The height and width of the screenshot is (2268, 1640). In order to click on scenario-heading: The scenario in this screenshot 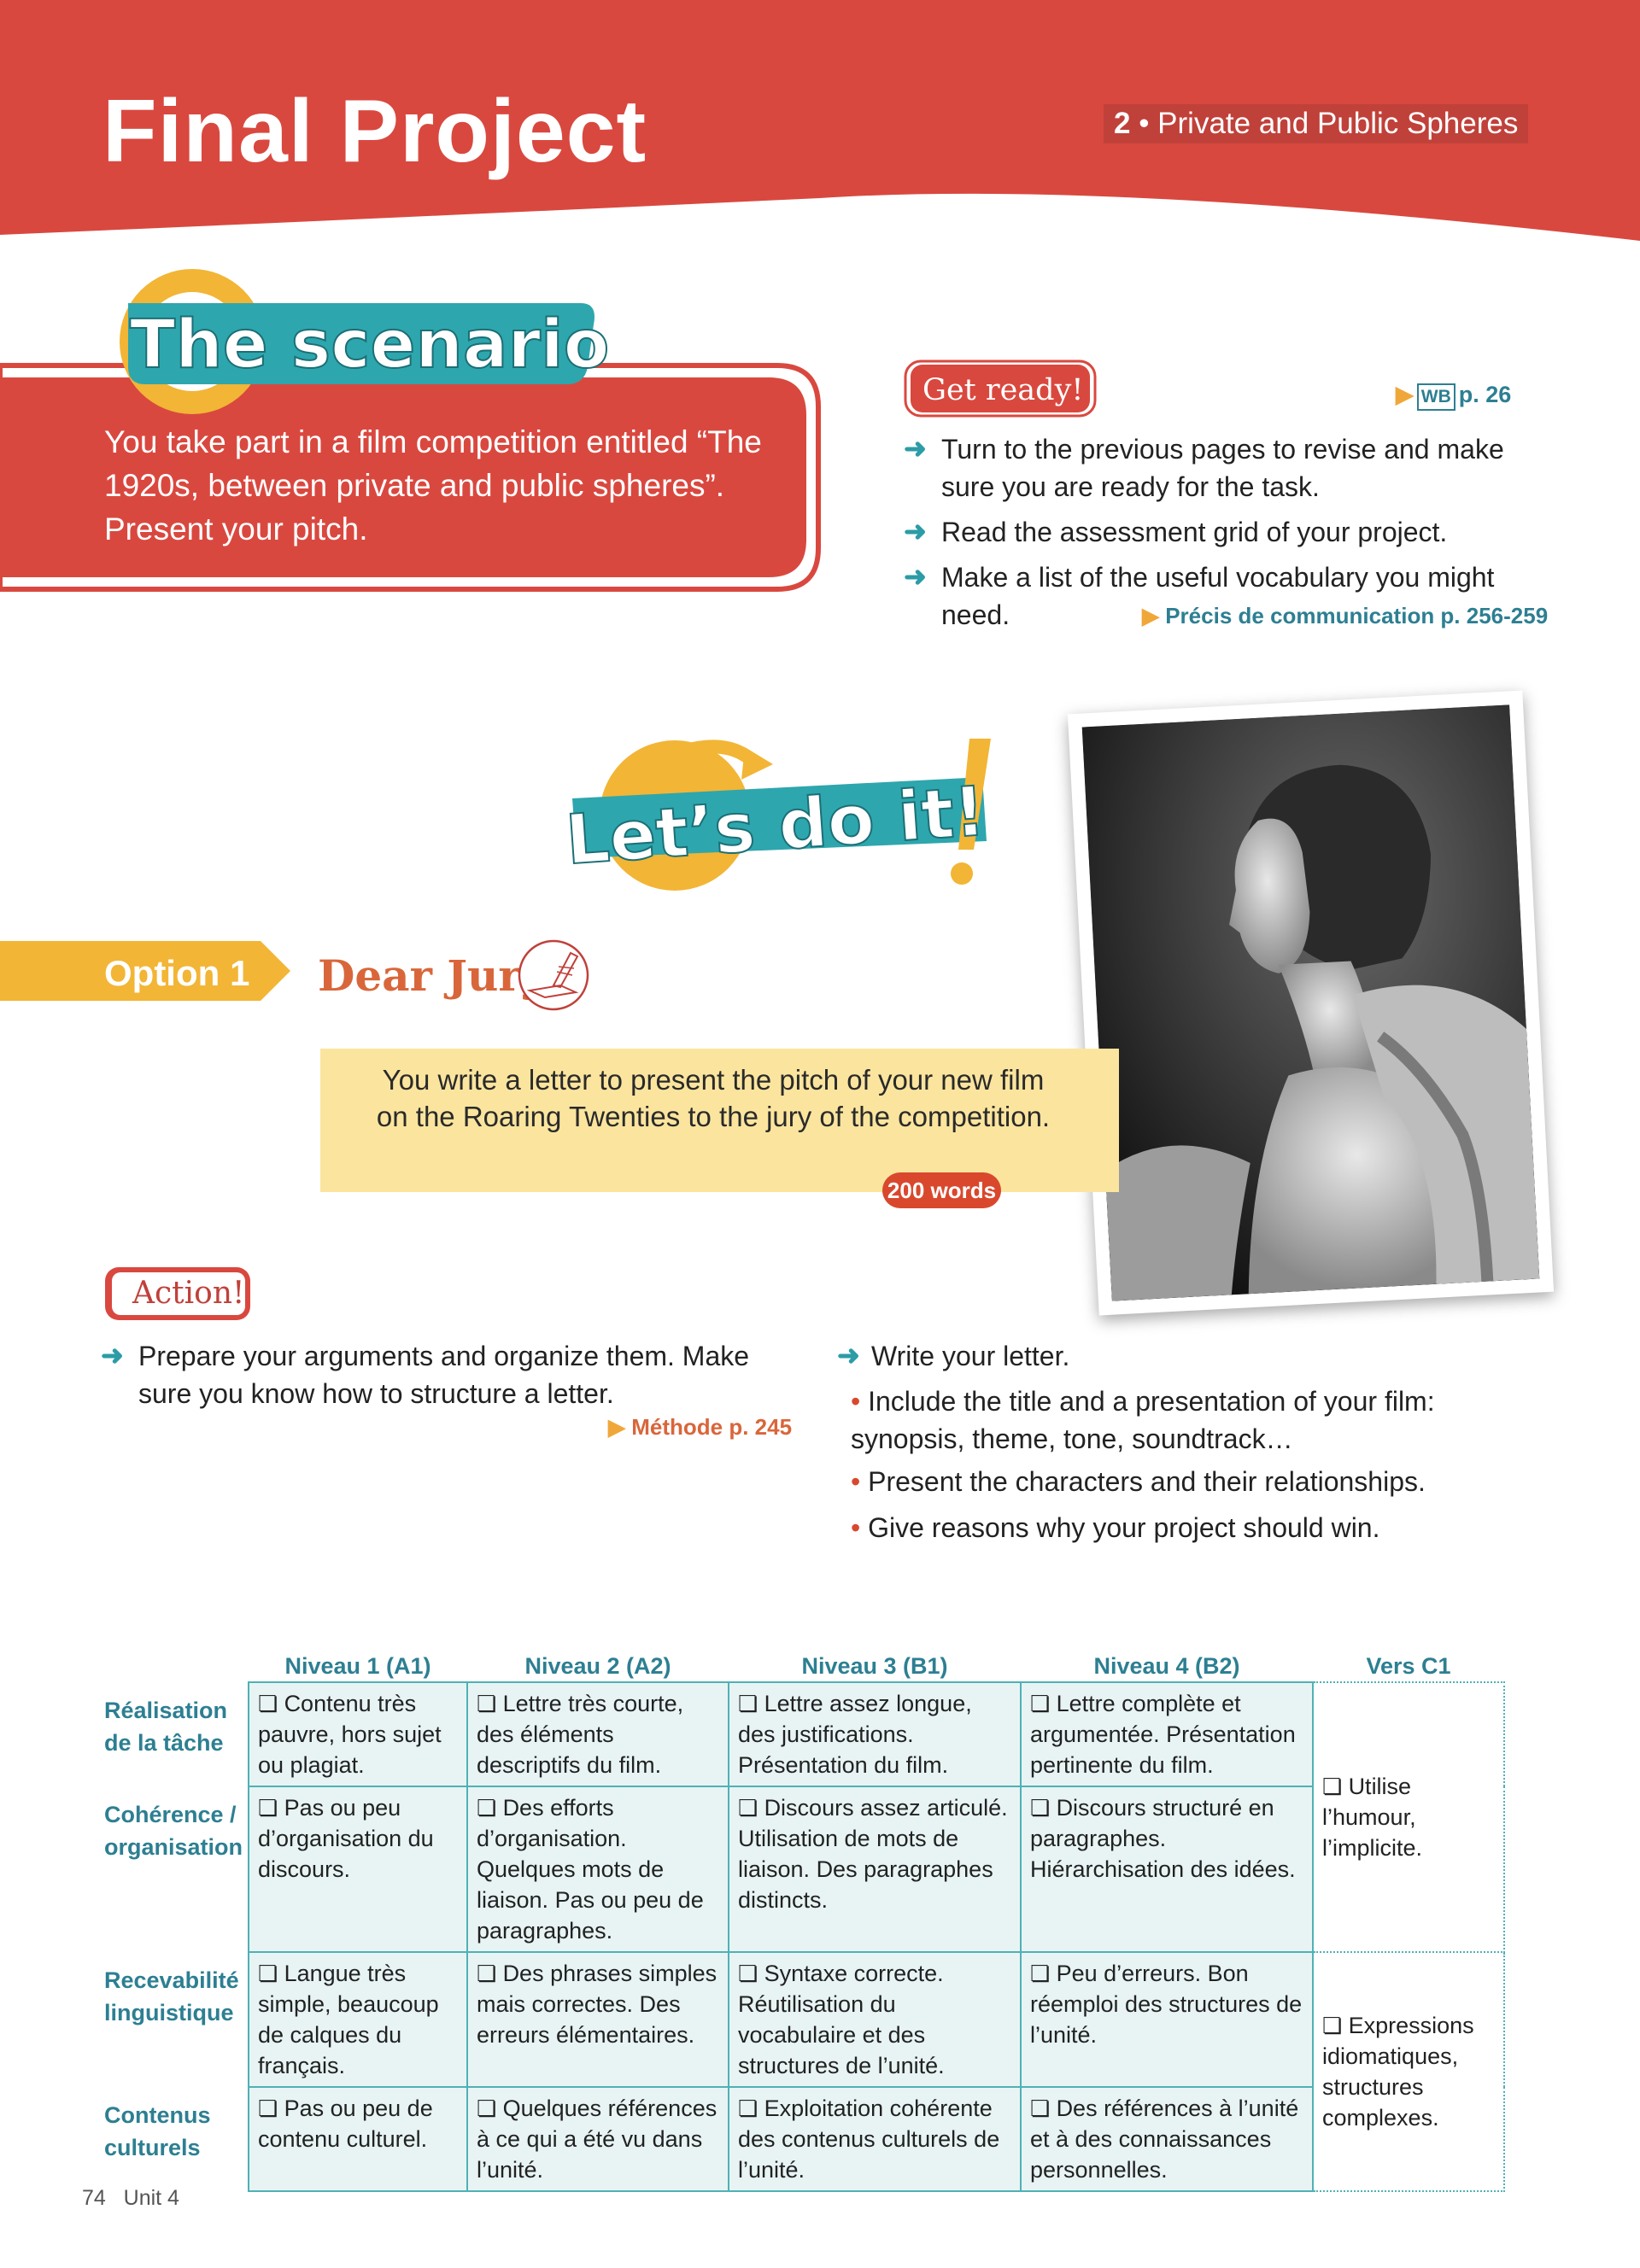, I will do `click(369, 345)`.